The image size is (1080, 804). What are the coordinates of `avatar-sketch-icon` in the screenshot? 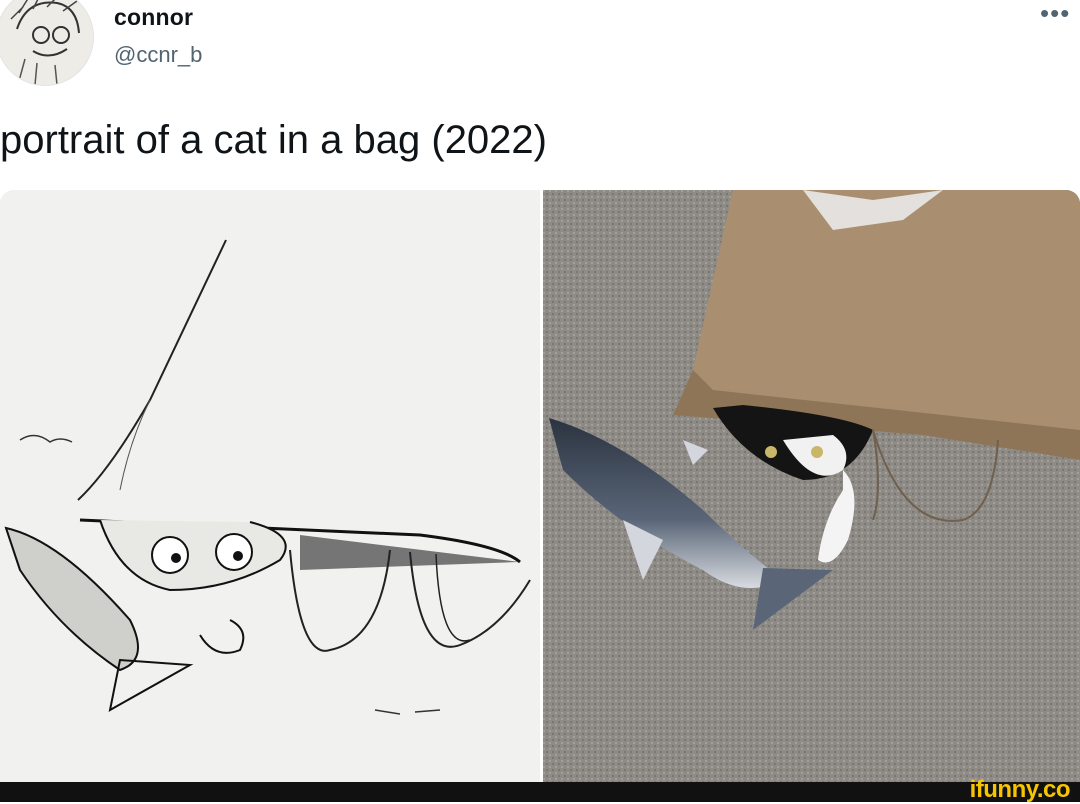 It's located at (46, 42).